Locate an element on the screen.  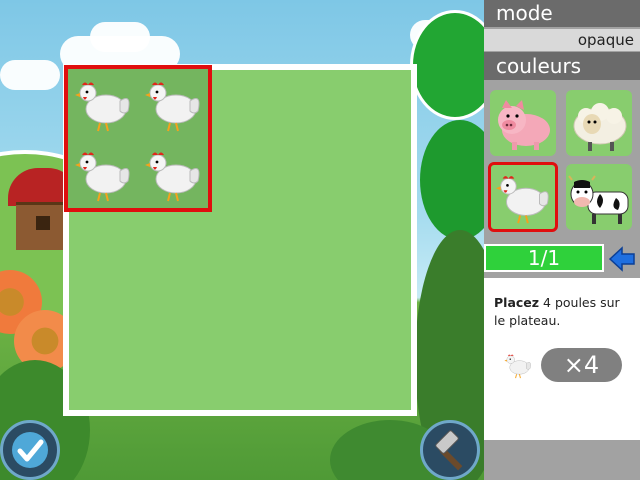
check-icon is located at coordinates (30, 450).